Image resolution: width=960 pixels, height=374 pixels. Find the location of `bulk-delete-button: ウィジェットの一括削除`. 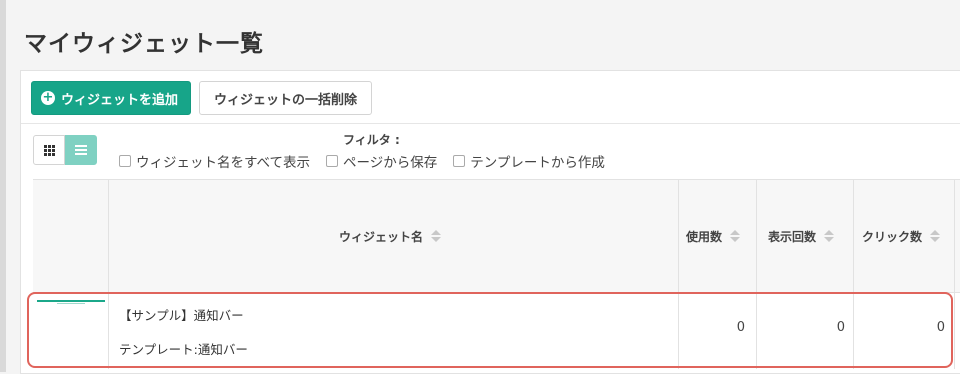

bulk-delete-button: ウィジェットの一括削除 is located at coordinates (286, 98).